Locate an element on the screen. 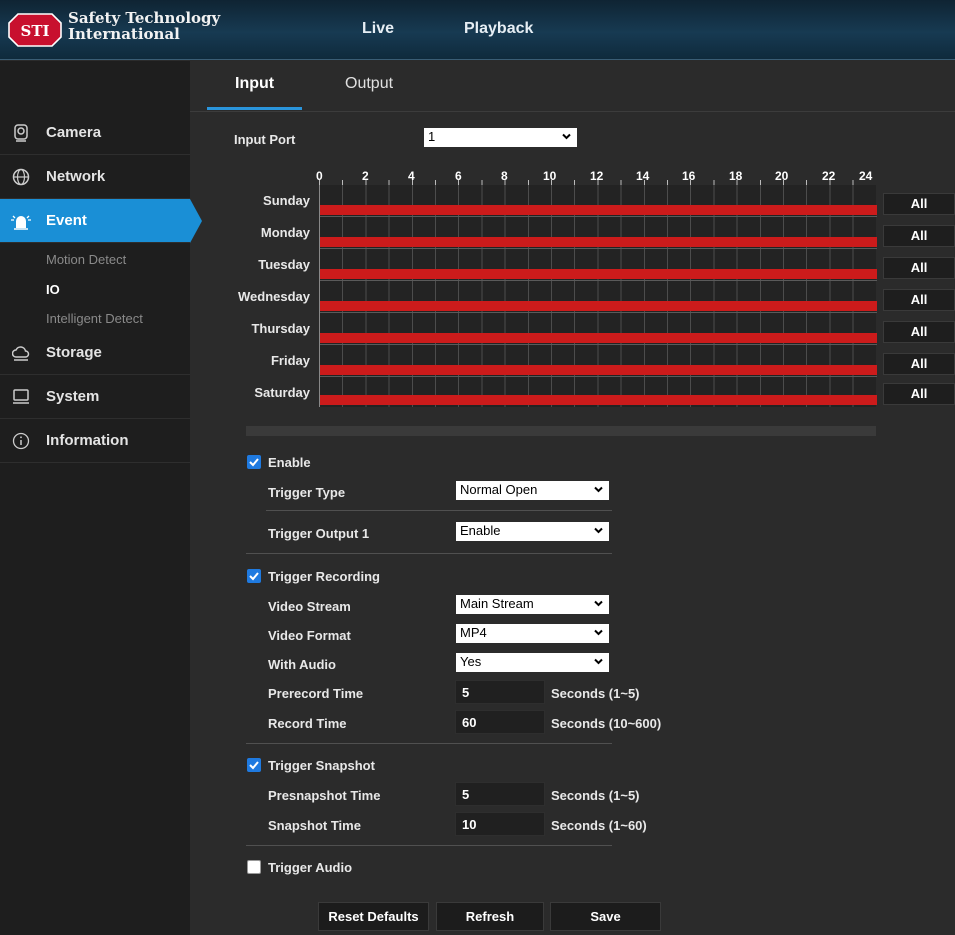  tab-input: Input is located at coordinates (254, 84).